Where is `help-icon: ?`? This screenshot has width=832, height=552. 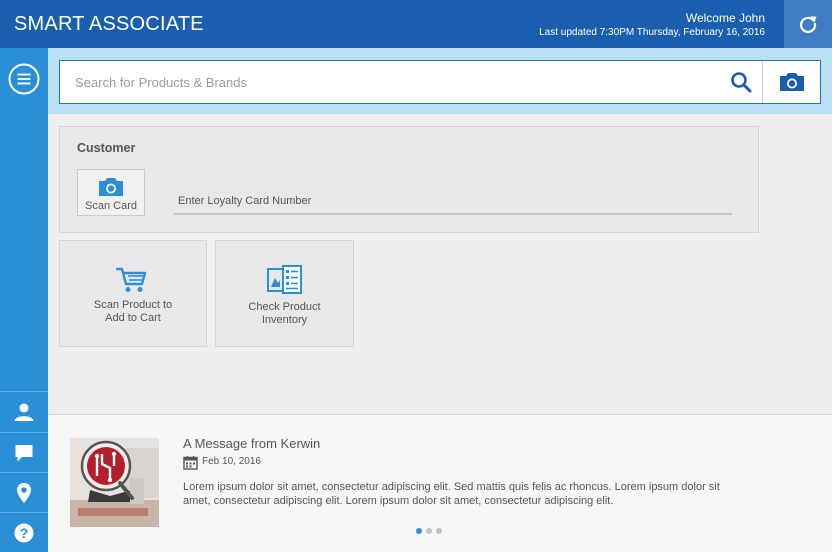
help-icon: ? is located at coordinates (24, 532).